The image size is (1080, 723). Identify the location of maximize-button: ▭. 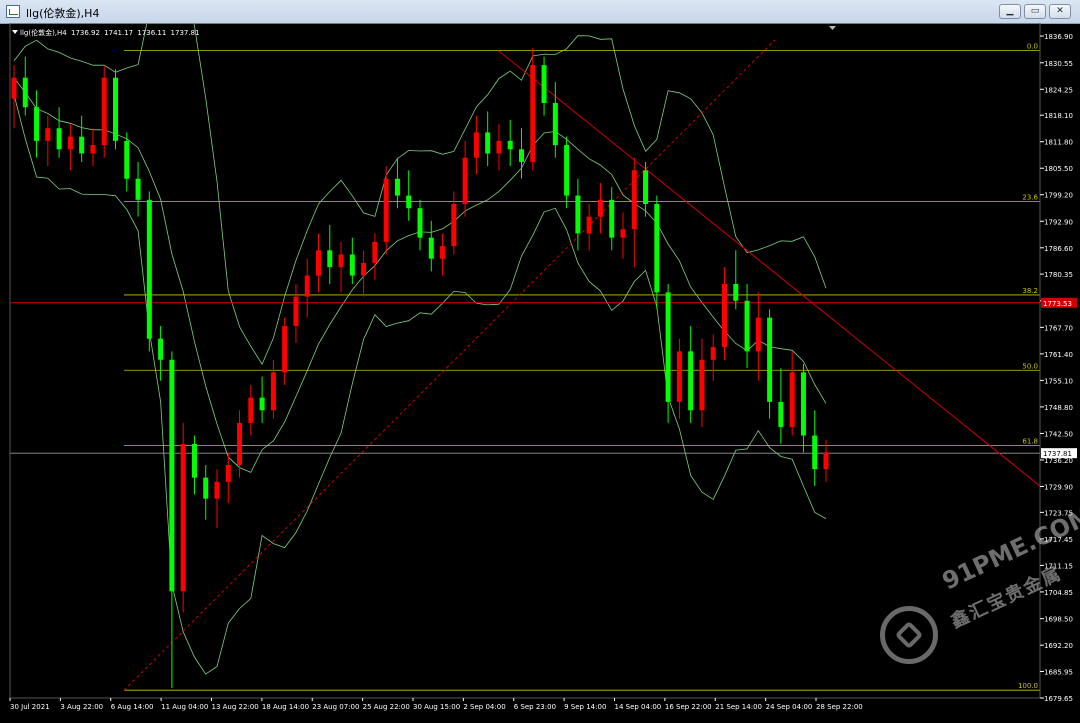
(1035, 11).